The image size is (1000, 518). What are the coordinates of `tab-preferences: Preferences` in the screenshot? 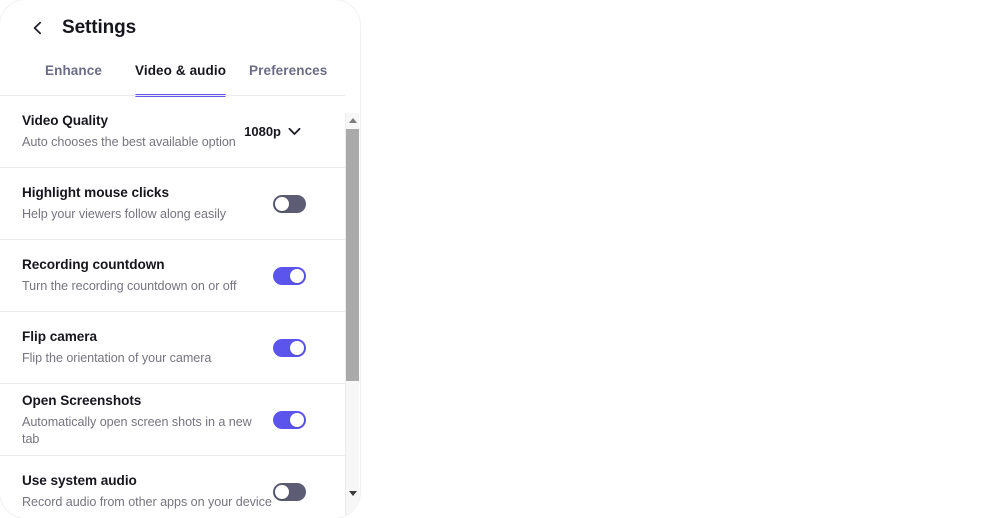 It's located at (288, 76).